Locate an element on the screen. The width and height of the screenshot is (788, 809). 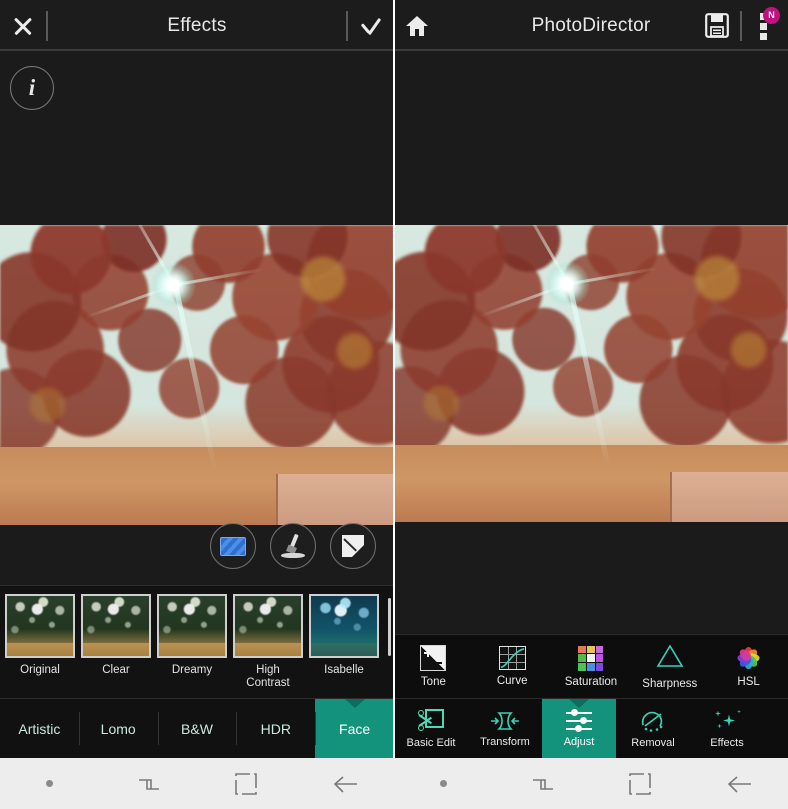
filter-label: Original is located at coordinates (40, 670).